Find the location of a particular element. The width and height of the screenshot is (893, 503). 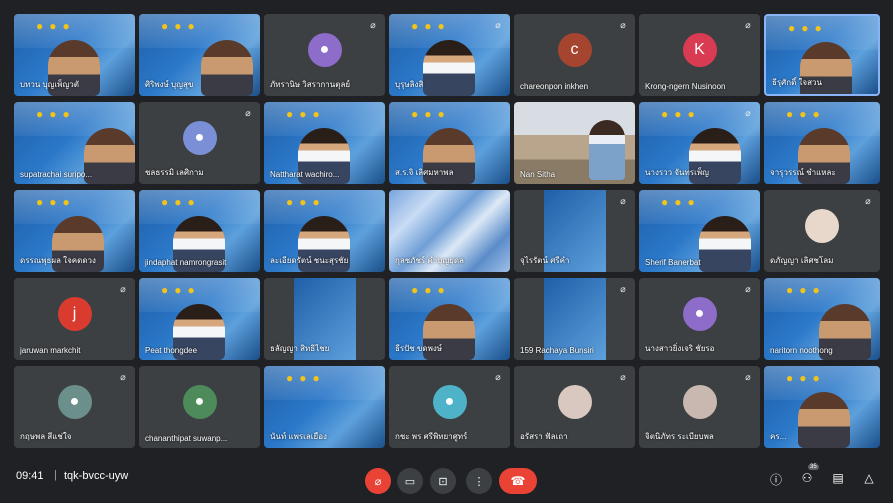

participant-tile: K ⌀ Krong-ngern Nusinoon is located at coordinates (699, 55).